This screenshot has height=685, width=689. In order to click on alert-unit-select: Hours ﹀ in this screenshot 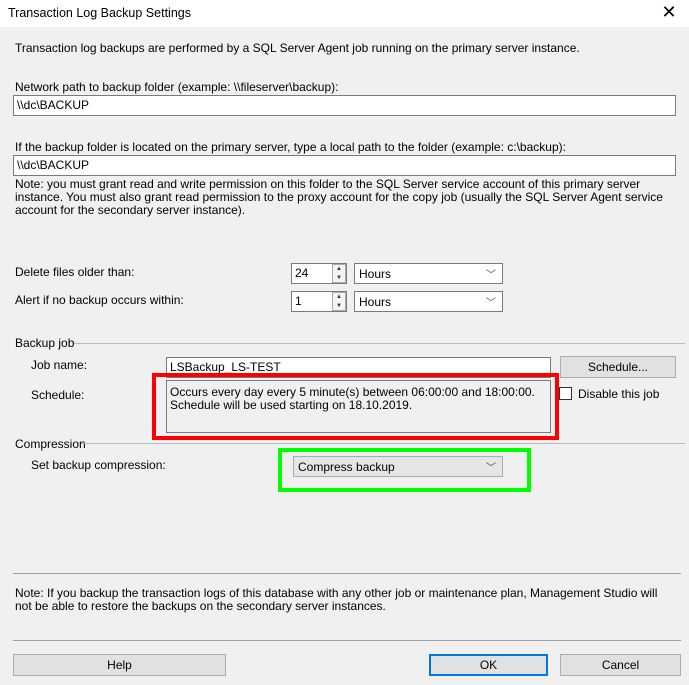, I will do `click(428, 301)`.